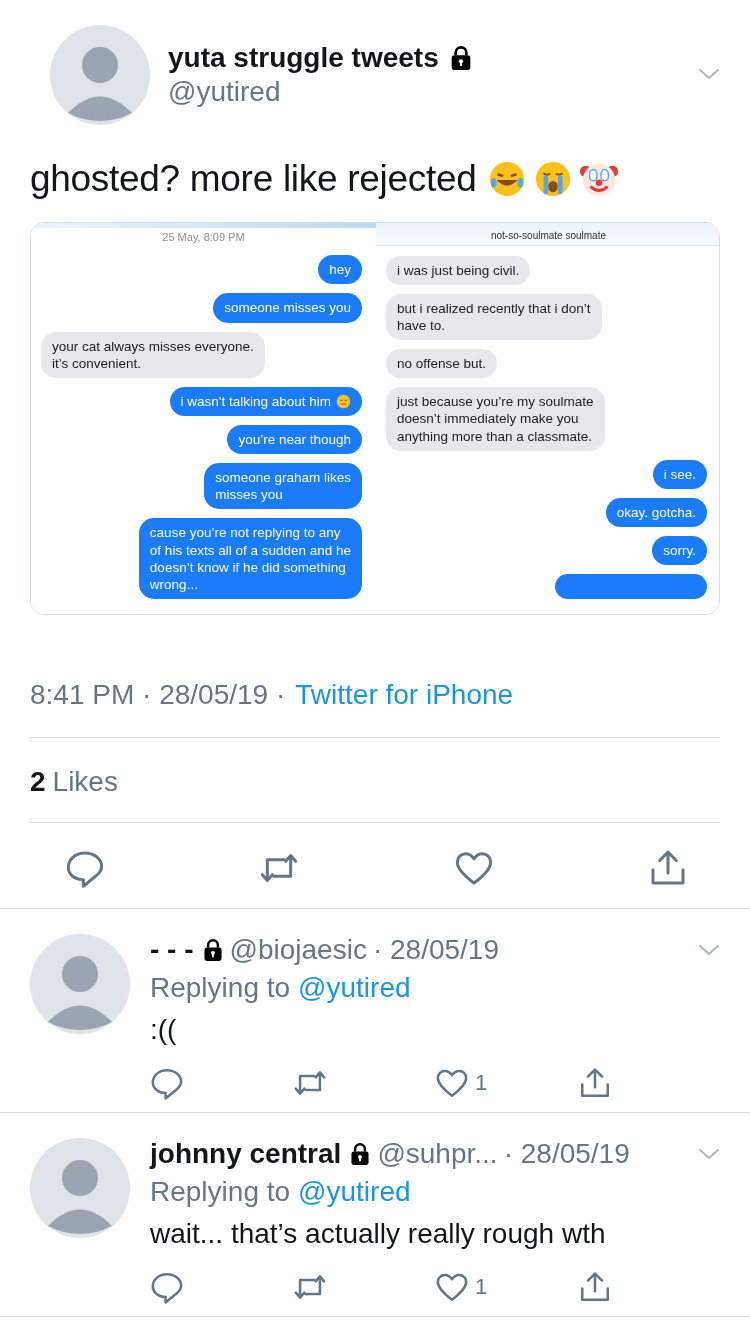 This screenshot has height=1339, width=750. I want to click on likes-count: 2, so click(38, 782).